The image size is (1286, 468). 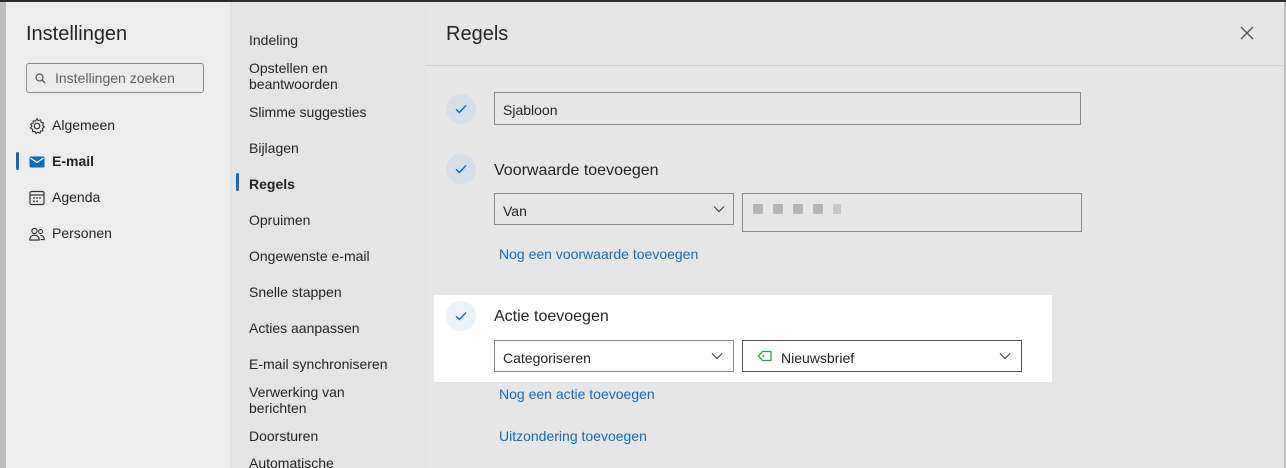 I want to click on settings-search-box, so click(x=115, y=78).